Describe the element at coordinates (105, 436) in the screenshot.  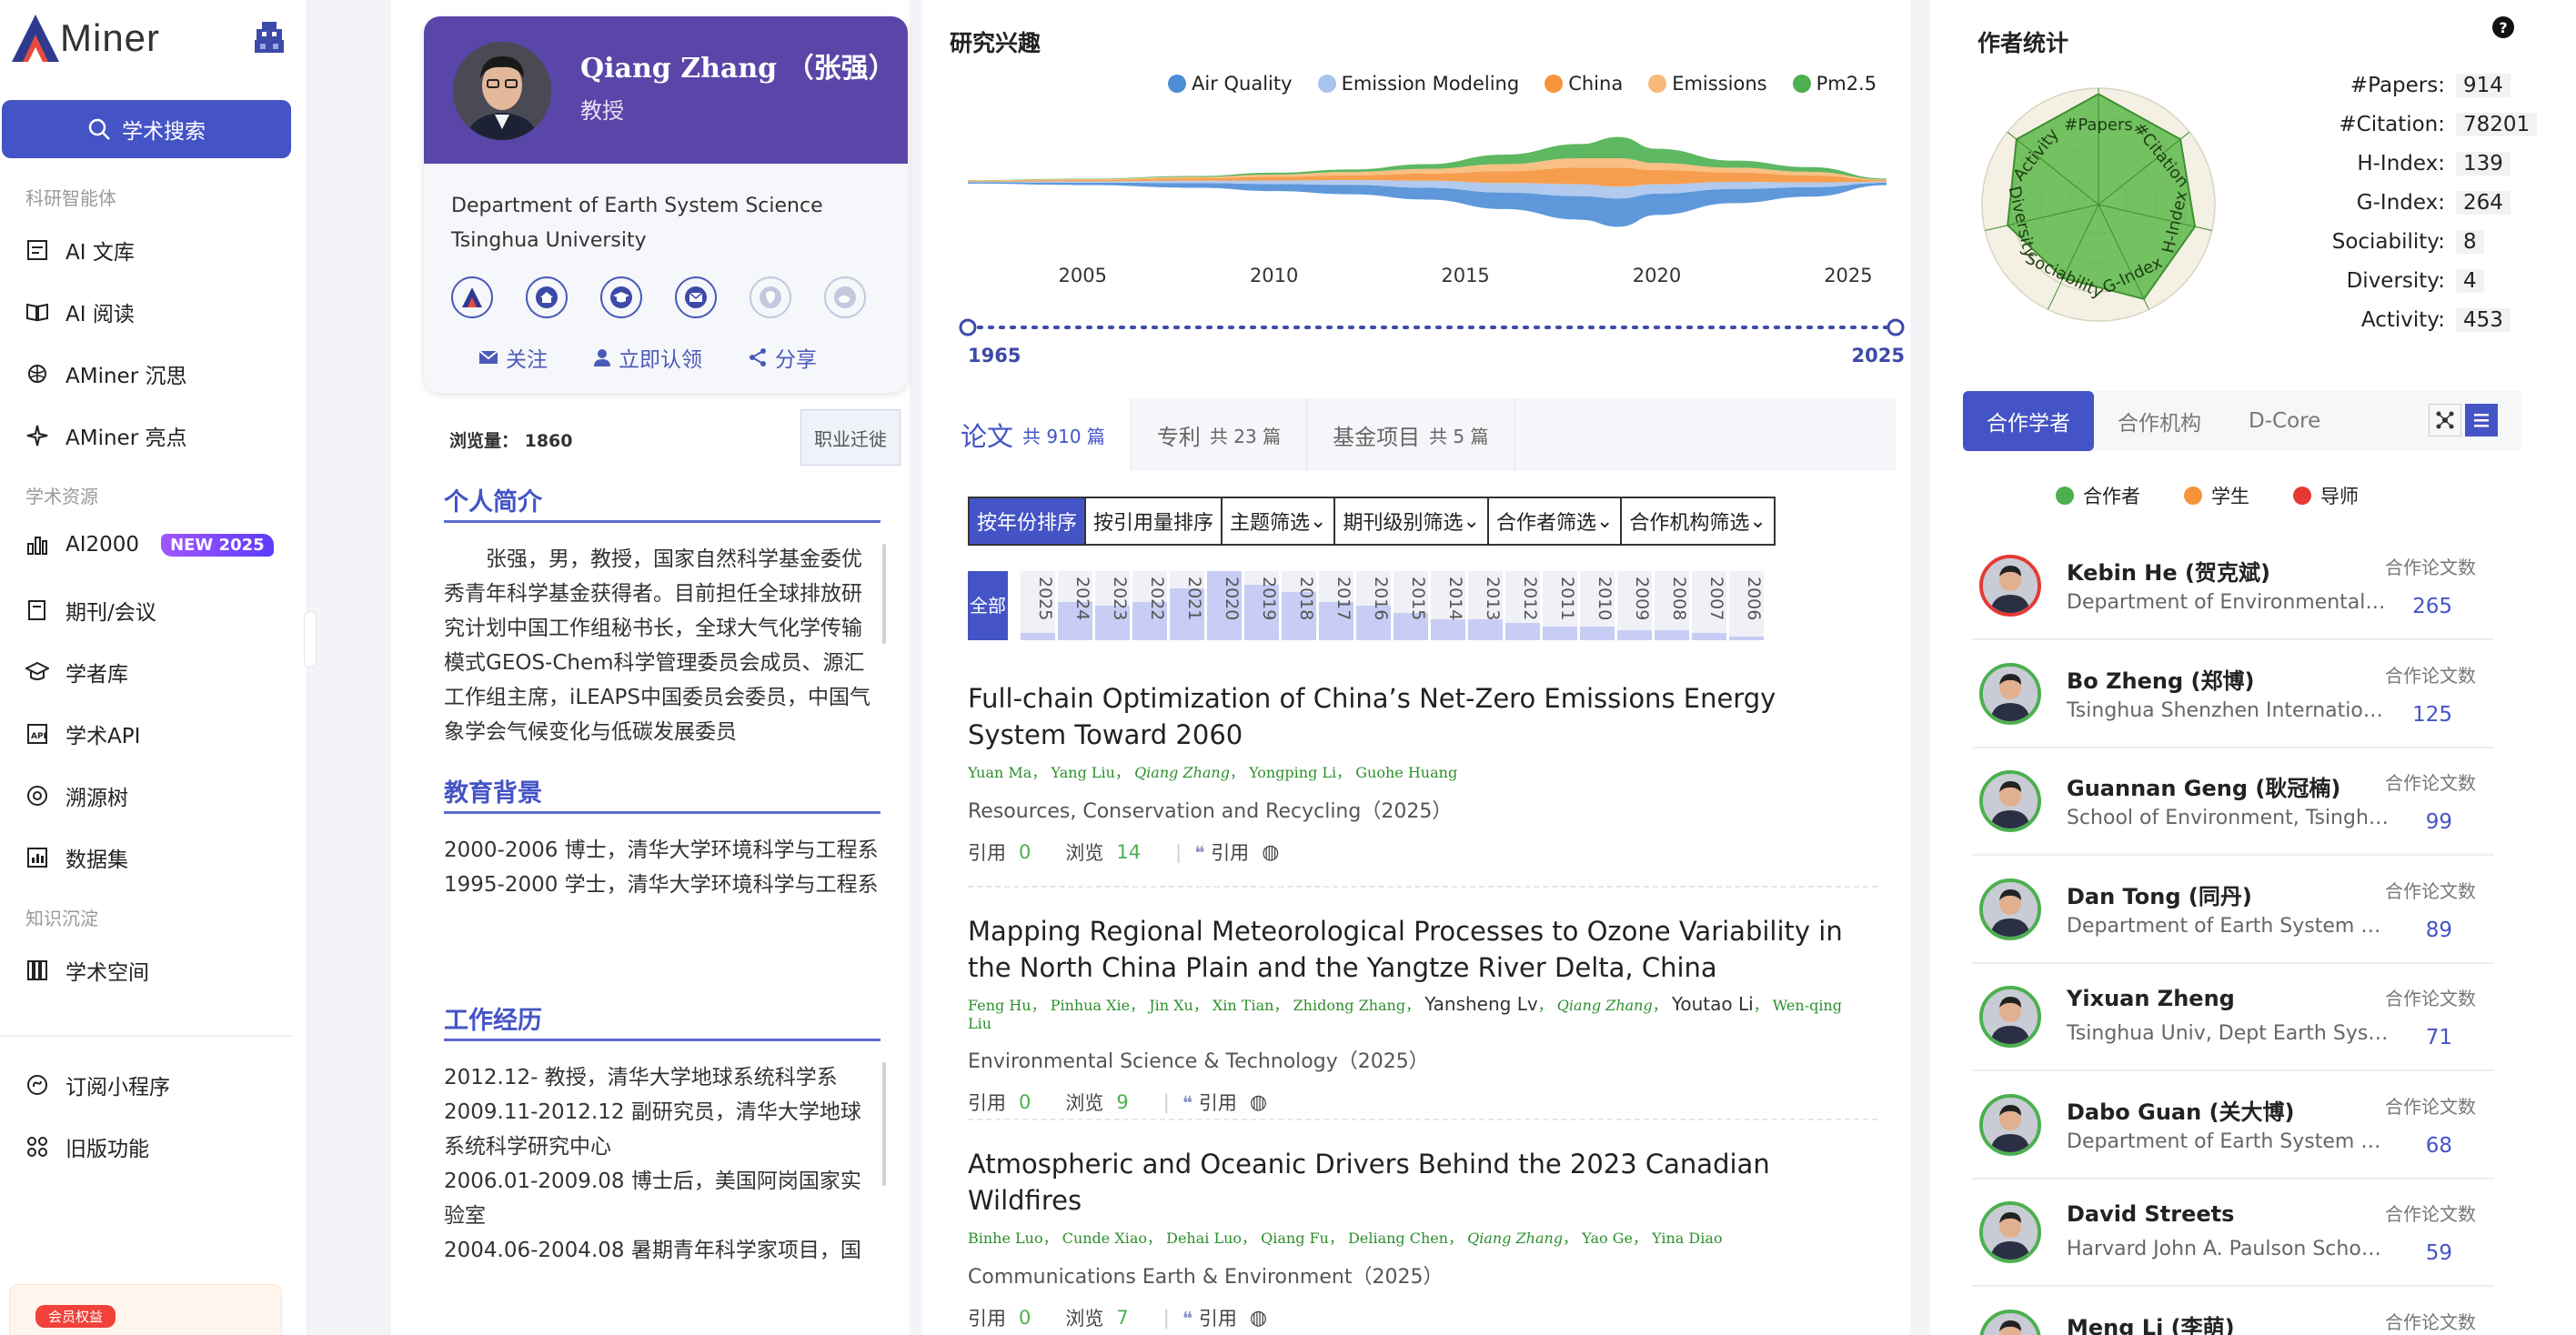
I see `sidebar-item-aminer-highlights: AMiner 亮点` at that location.